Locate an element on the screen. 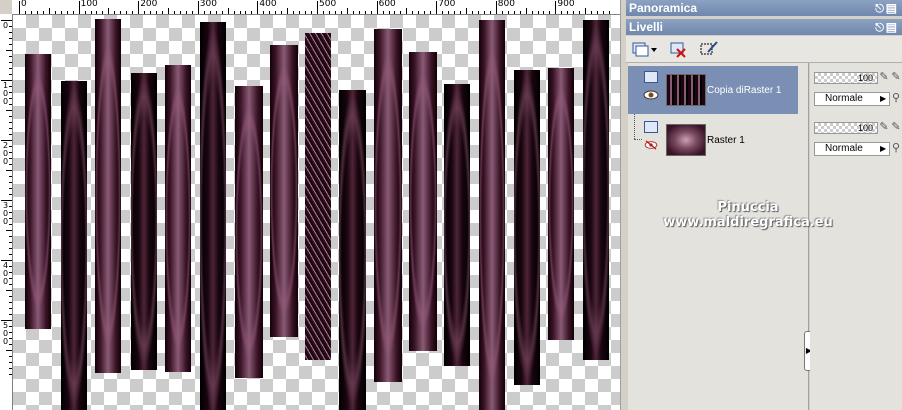 This screenshot has height=410, width=902. layer-name: Raster 1 is located at coordinates (726, 140).